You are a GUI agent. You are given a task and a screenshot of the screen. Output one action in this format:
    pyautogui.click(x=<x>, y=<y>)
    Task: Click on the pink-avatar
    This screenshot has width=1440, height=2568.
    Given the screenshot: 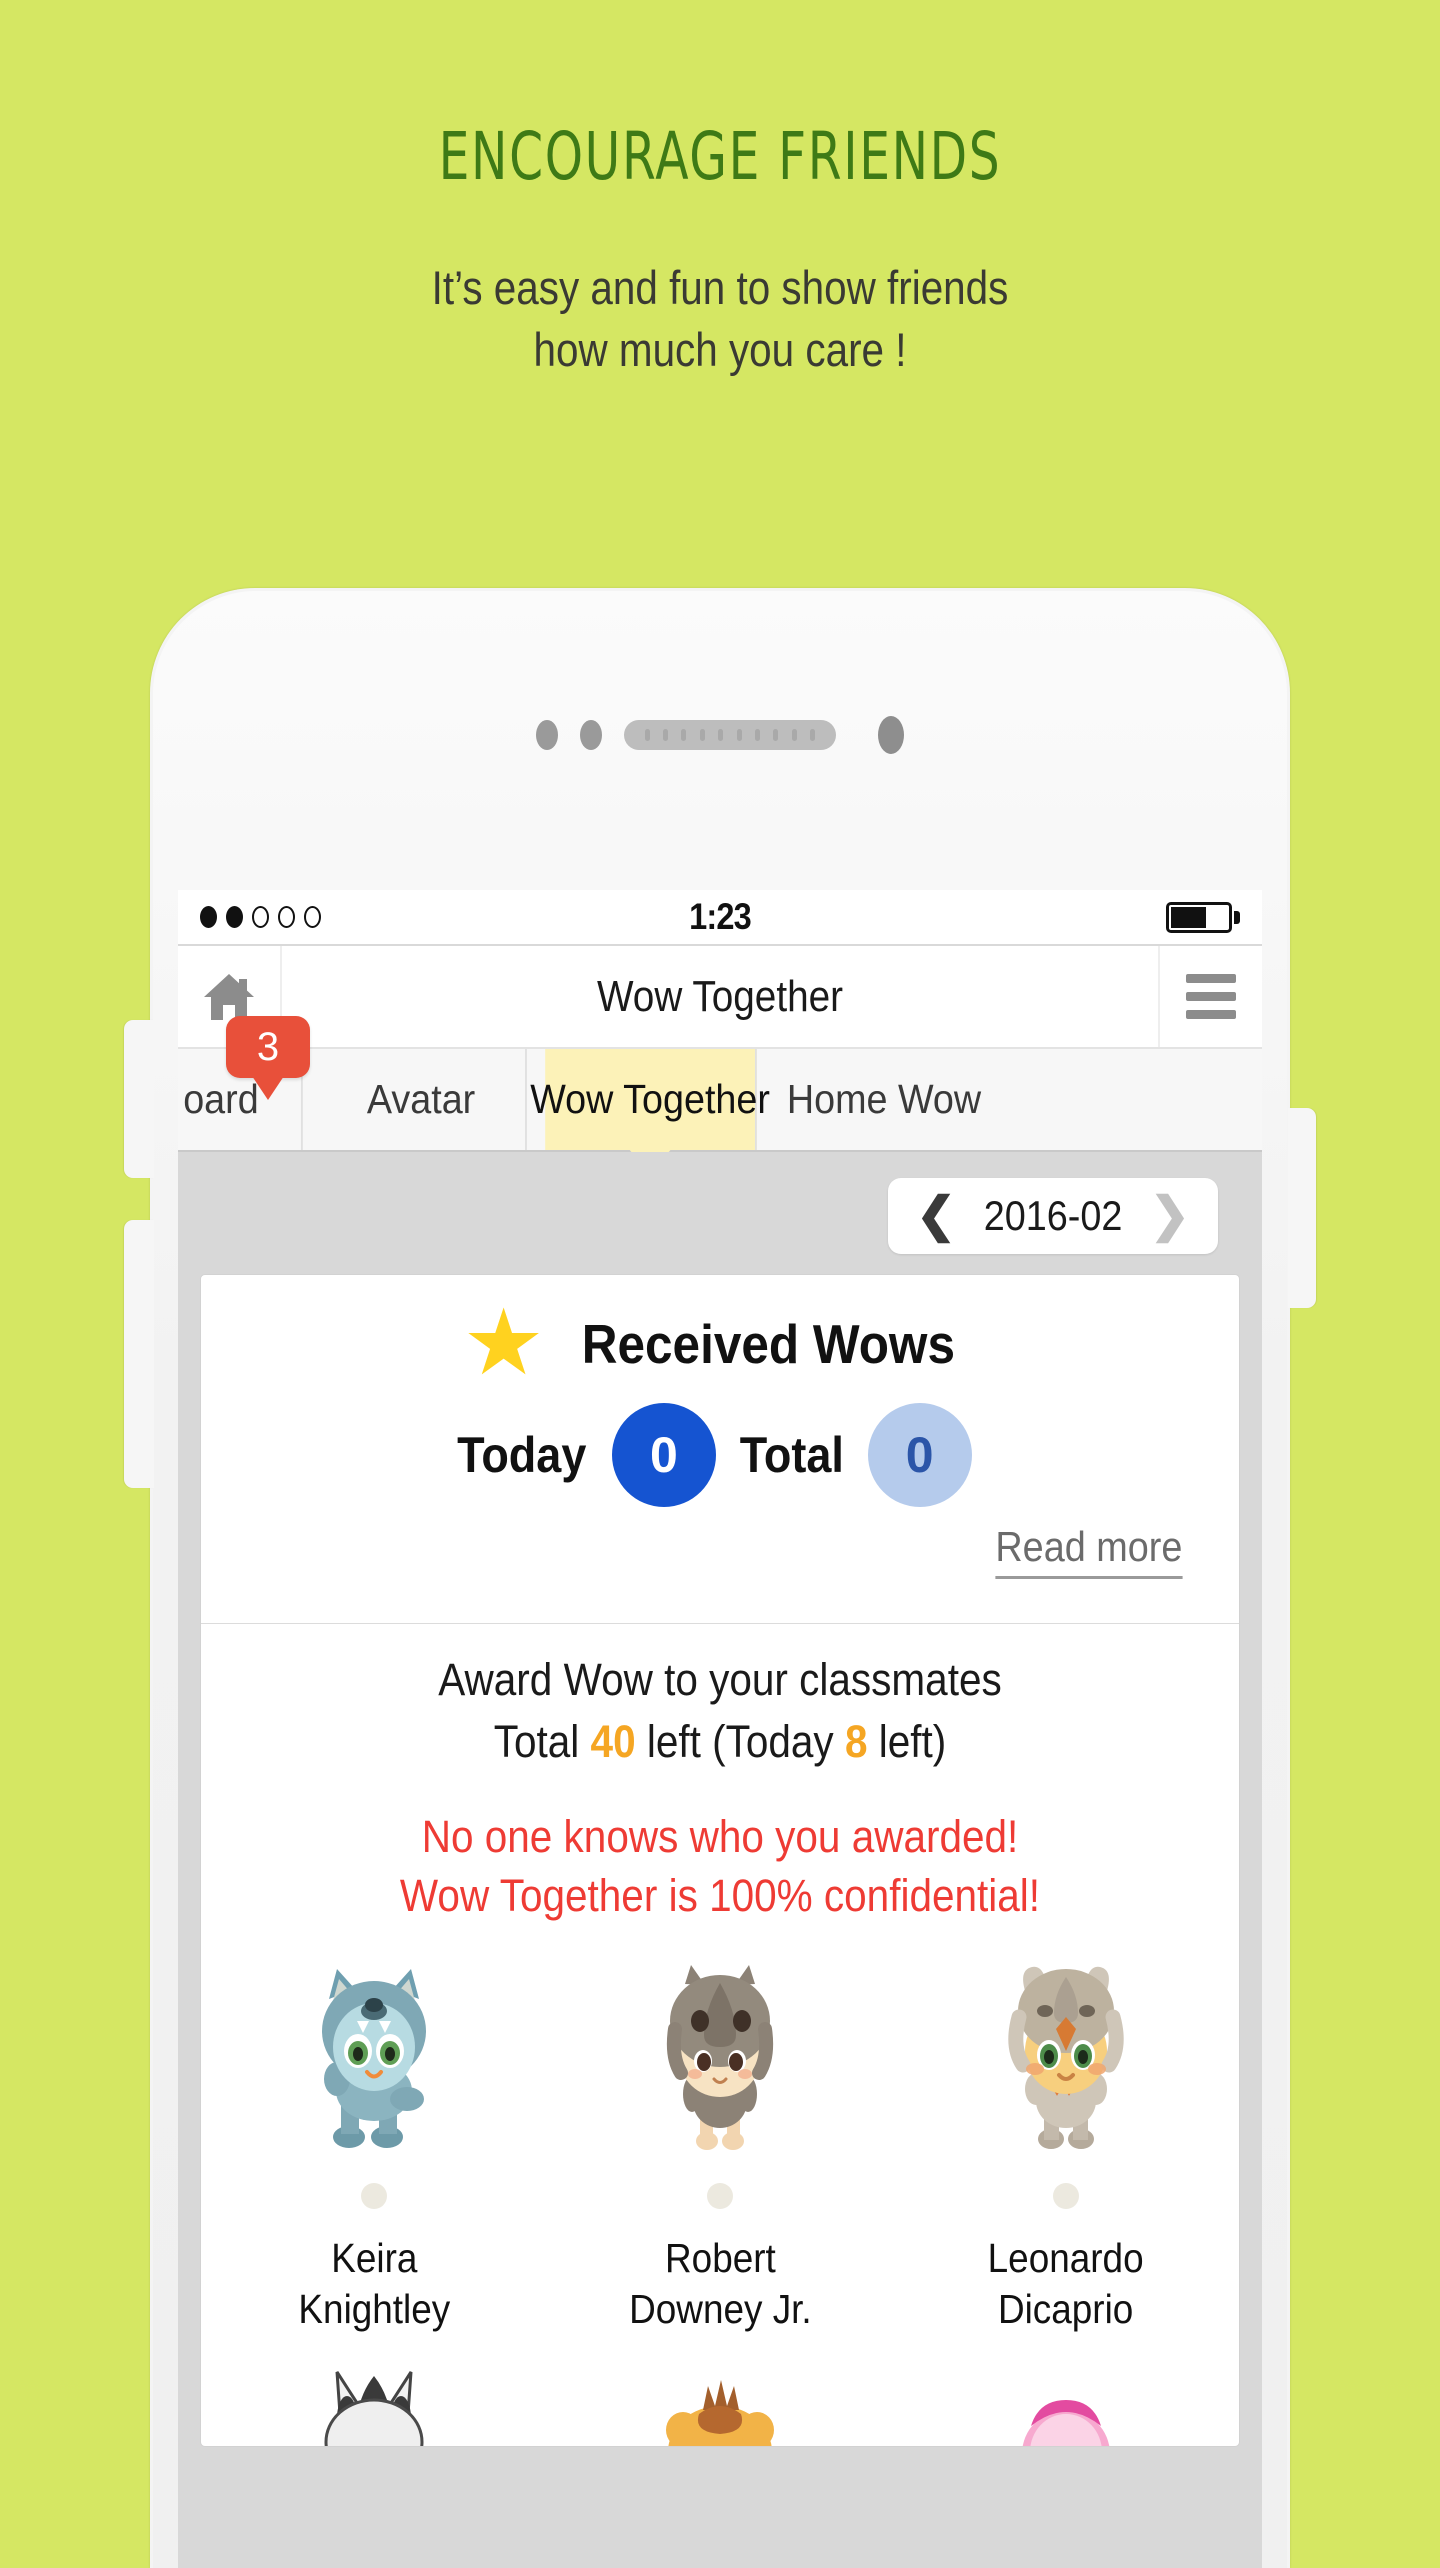 What is the action you would take?
    pyautogui.click(x=1066, y=2406)
    